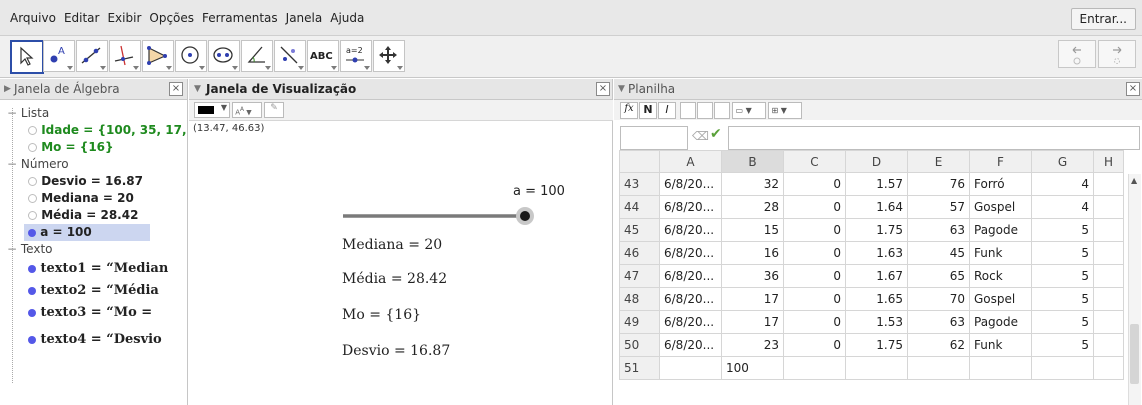 This screenshot has width=1142, height=405. Describe the element at coordinates (1000, 276) in the screenshot. I see `cell-F: Rock` at that location.